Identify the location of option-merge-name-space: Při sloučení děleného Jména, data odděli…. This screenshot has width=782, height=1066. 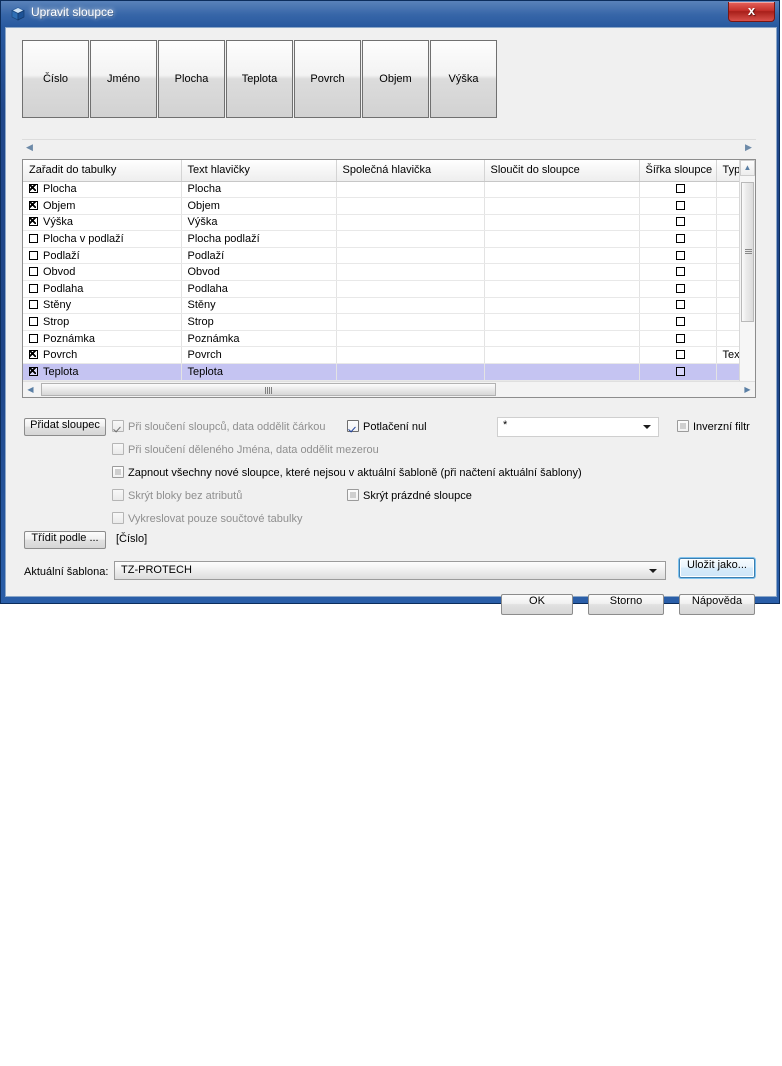
(245, 449).